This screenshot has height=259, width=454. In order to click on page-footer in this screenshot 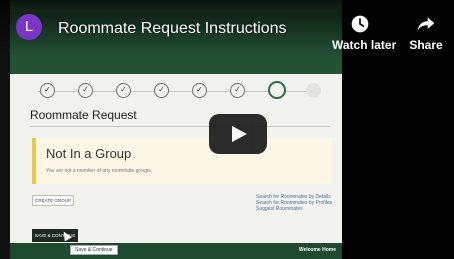, I will do `click(176, 251)`.